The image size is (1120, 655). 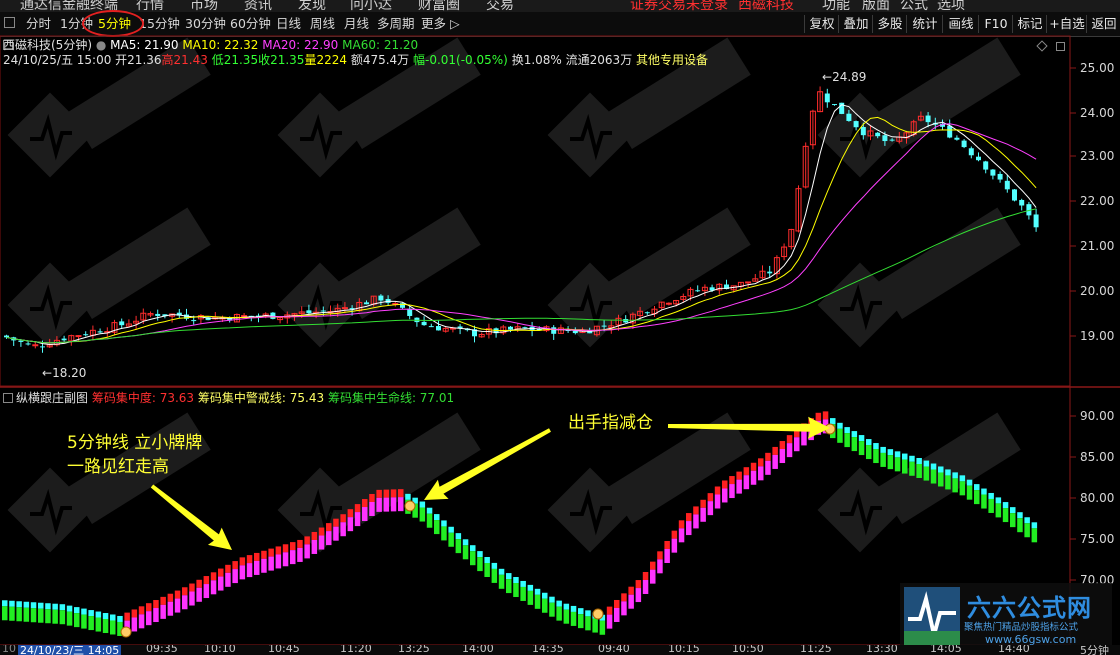 What do you see at coordinates (52, 398) in the screenshot?
I see `sub-chart-name: 纵横跟庄副图` at bounding box center [52, 398].